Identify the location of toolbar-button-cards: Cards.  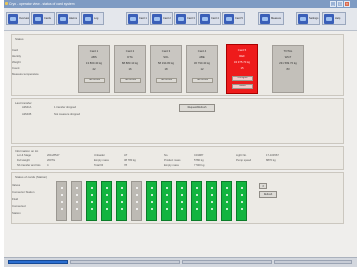
(43, 18).